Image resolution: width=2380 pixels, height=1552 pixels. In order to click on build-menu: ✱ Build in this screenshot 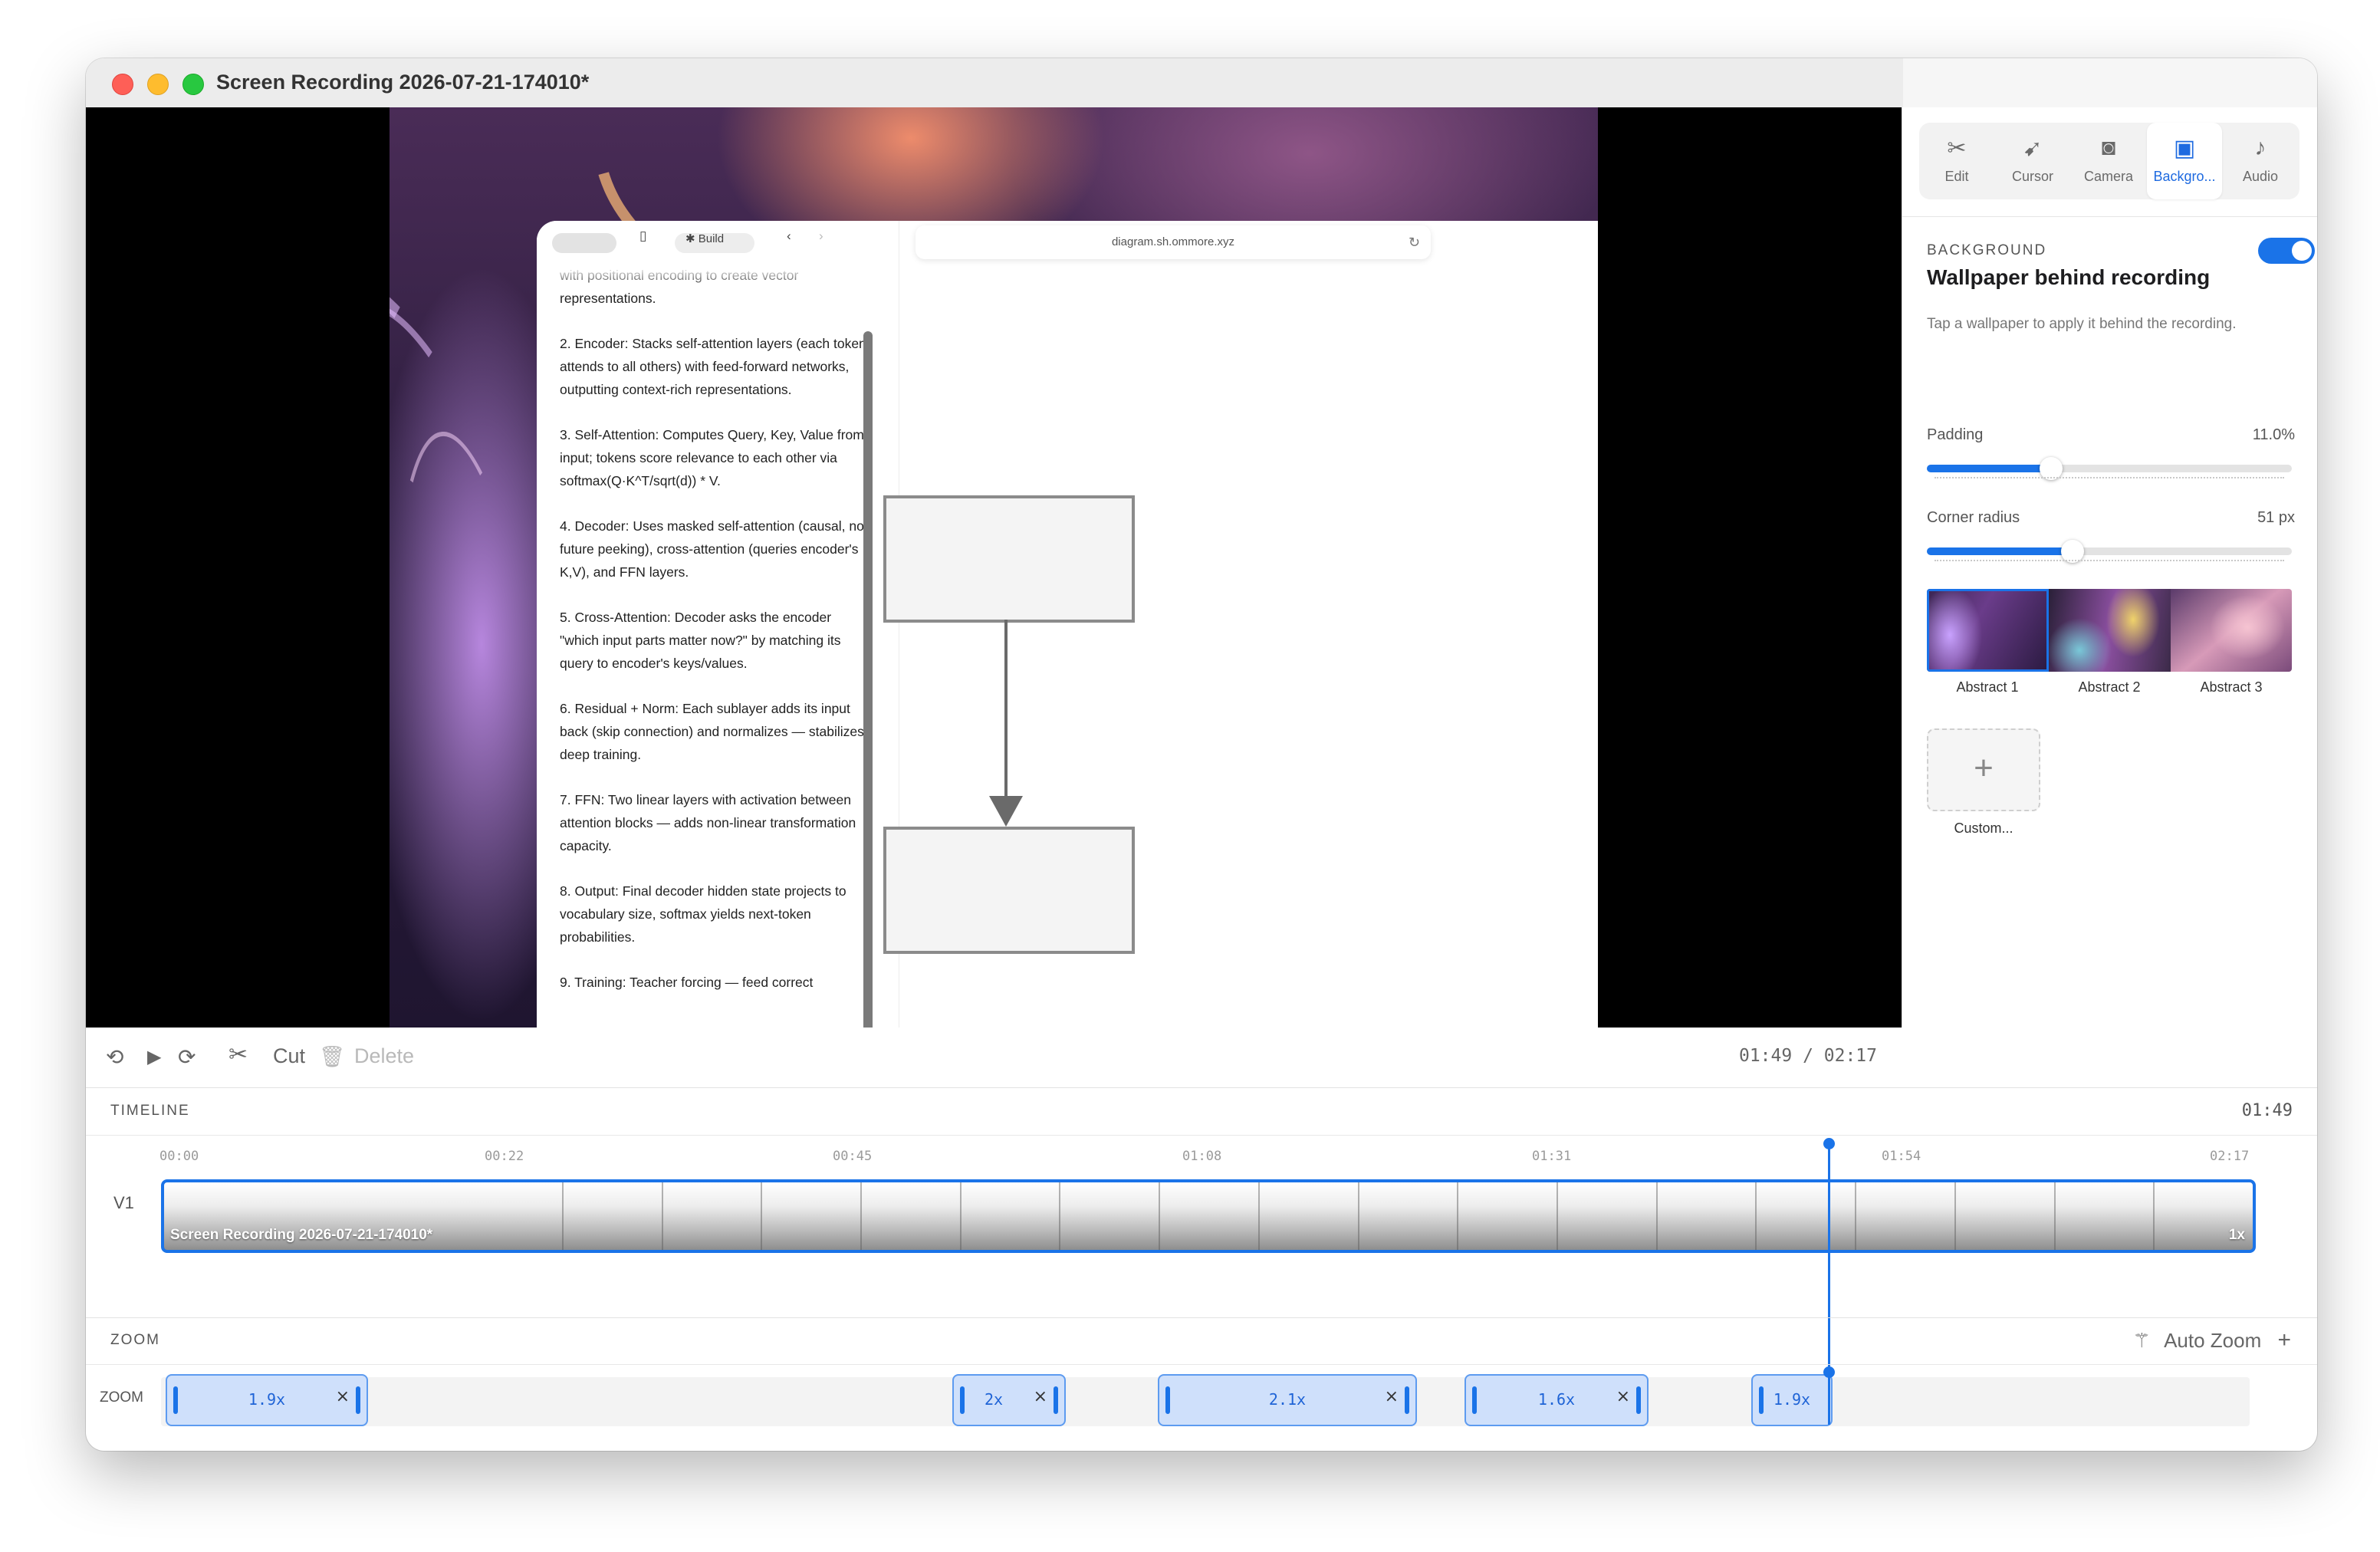, I will do `click(705, 238)`.